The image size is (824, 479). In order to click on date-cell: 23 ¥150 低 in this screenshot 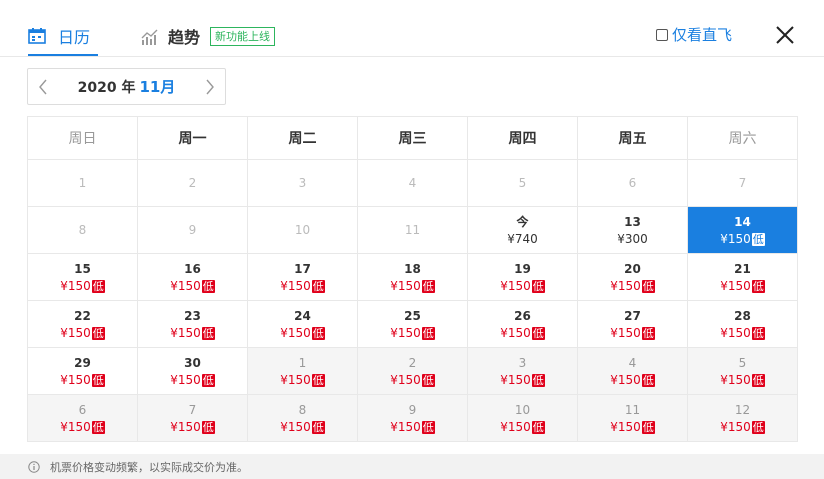, I will do `click(192, 324)`.